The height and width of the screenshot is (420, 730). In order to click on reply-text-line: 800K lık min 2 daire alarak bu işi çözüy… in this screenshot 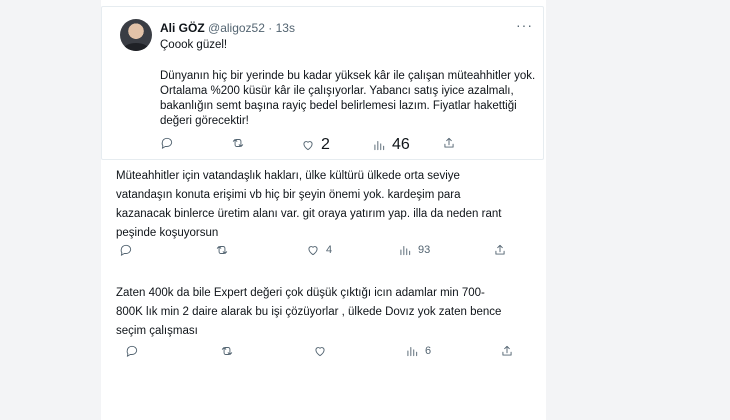, I will do `click(309, 312)`.